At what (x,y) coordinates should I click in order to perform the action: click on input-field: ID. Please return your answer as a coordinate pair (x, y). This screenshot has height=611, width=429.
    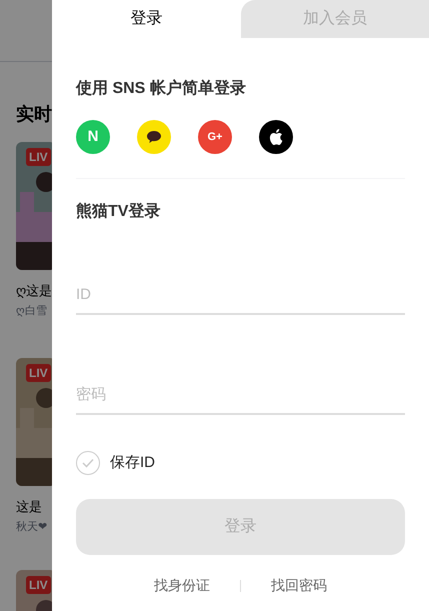
    Looking at the image, I should click on (240, 295).